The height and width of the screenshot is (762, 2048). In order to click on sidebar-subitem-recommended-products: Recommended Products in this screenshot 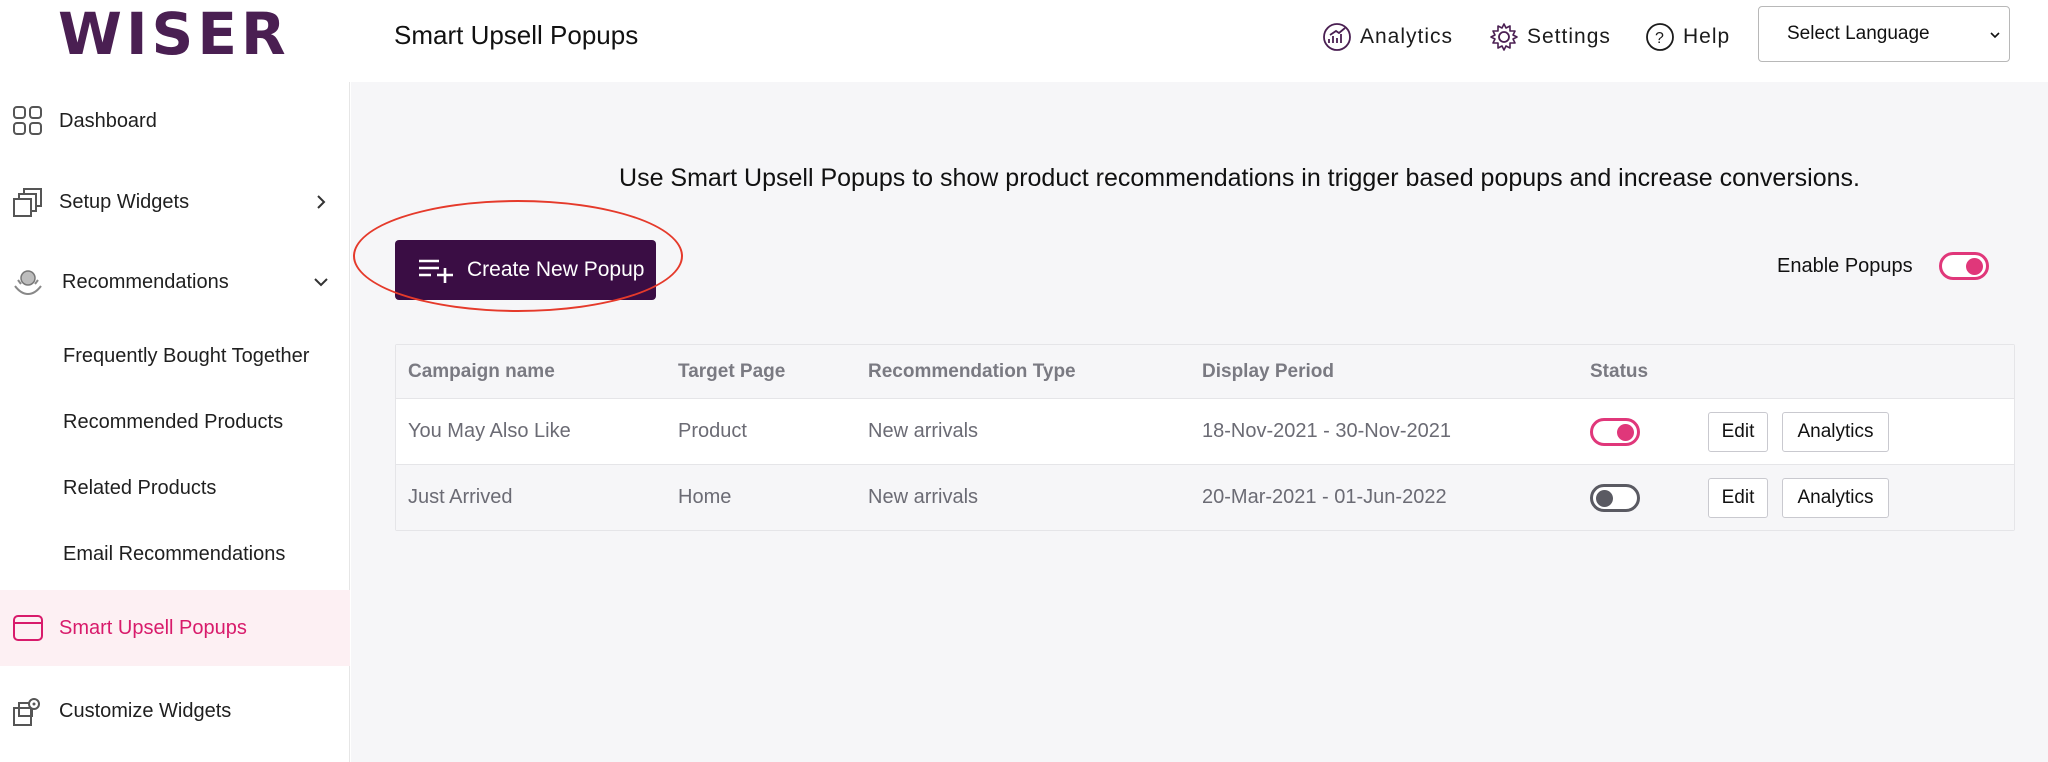, I will do `click(173, 422)`.